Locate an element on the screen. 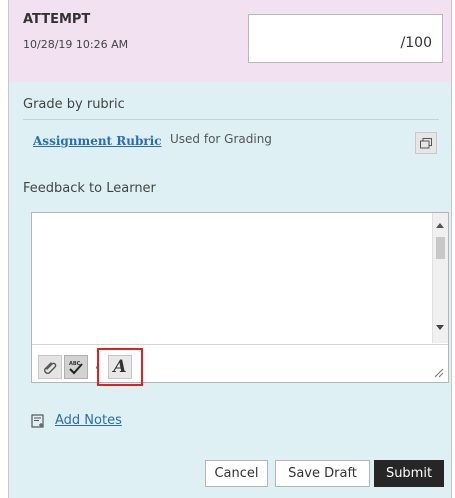 This screenshot has width=455, height=498. font-button-highlight is located at coordinates (120, 367).